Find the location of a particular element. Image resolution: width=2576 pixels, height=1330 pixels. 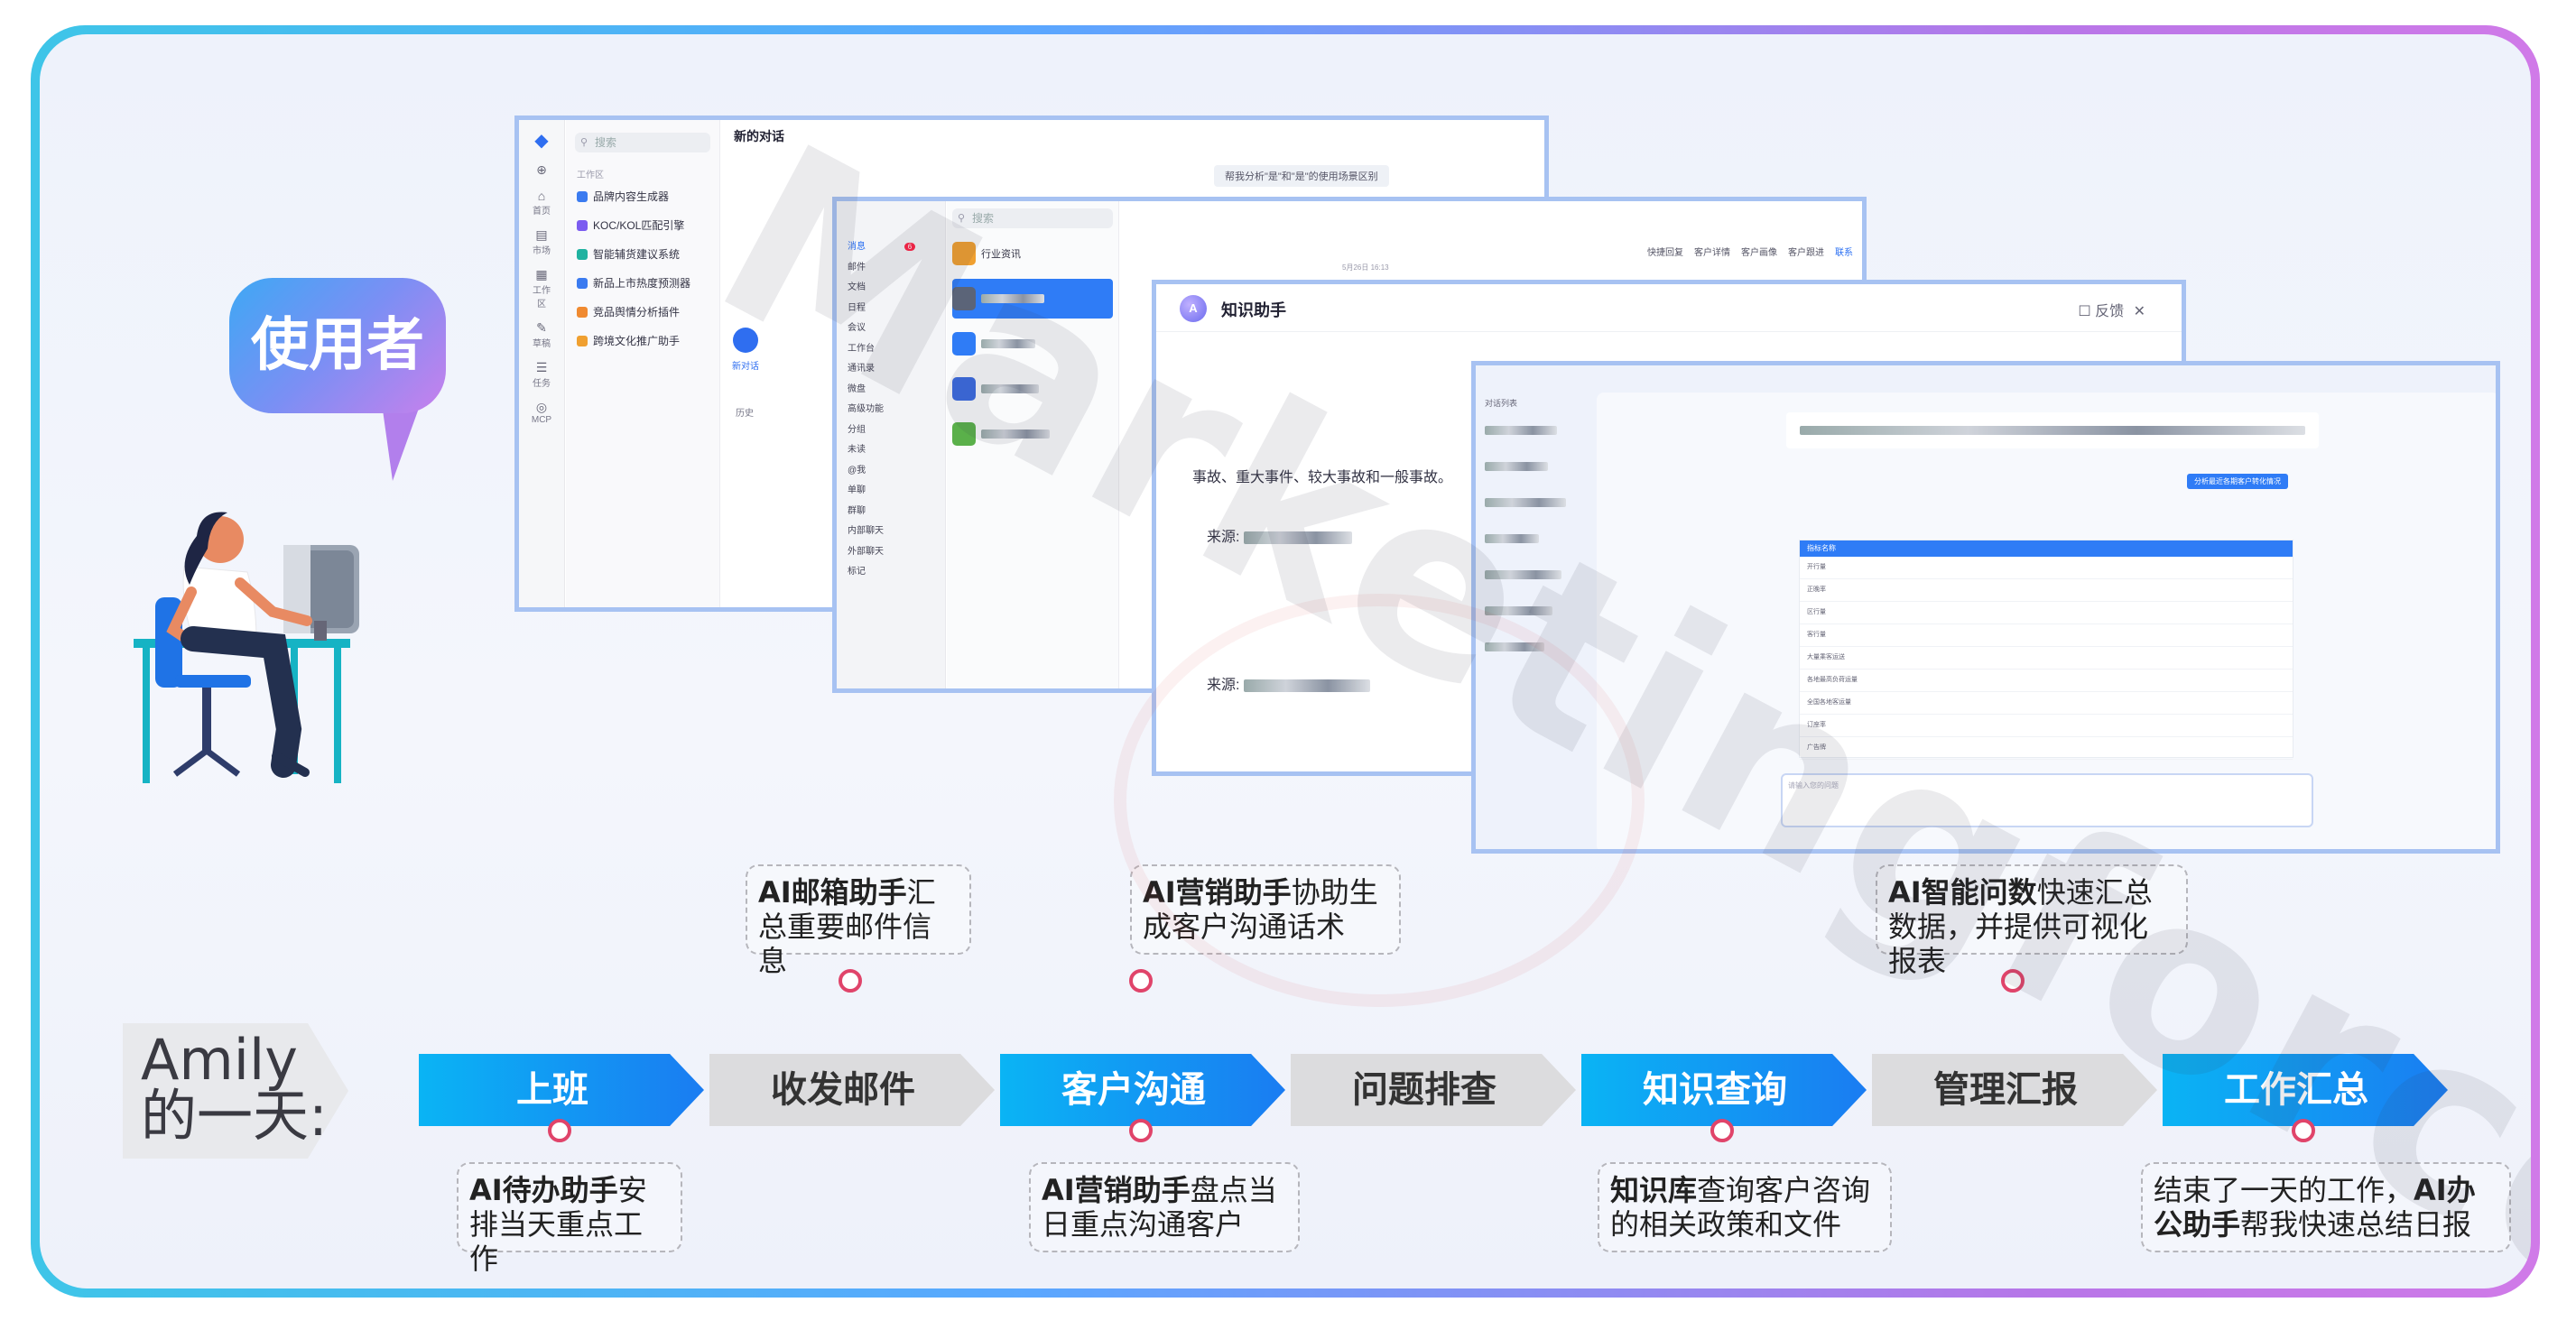

workspace-item: 智能辅货建议系统 is located at coordinates (643, 254).